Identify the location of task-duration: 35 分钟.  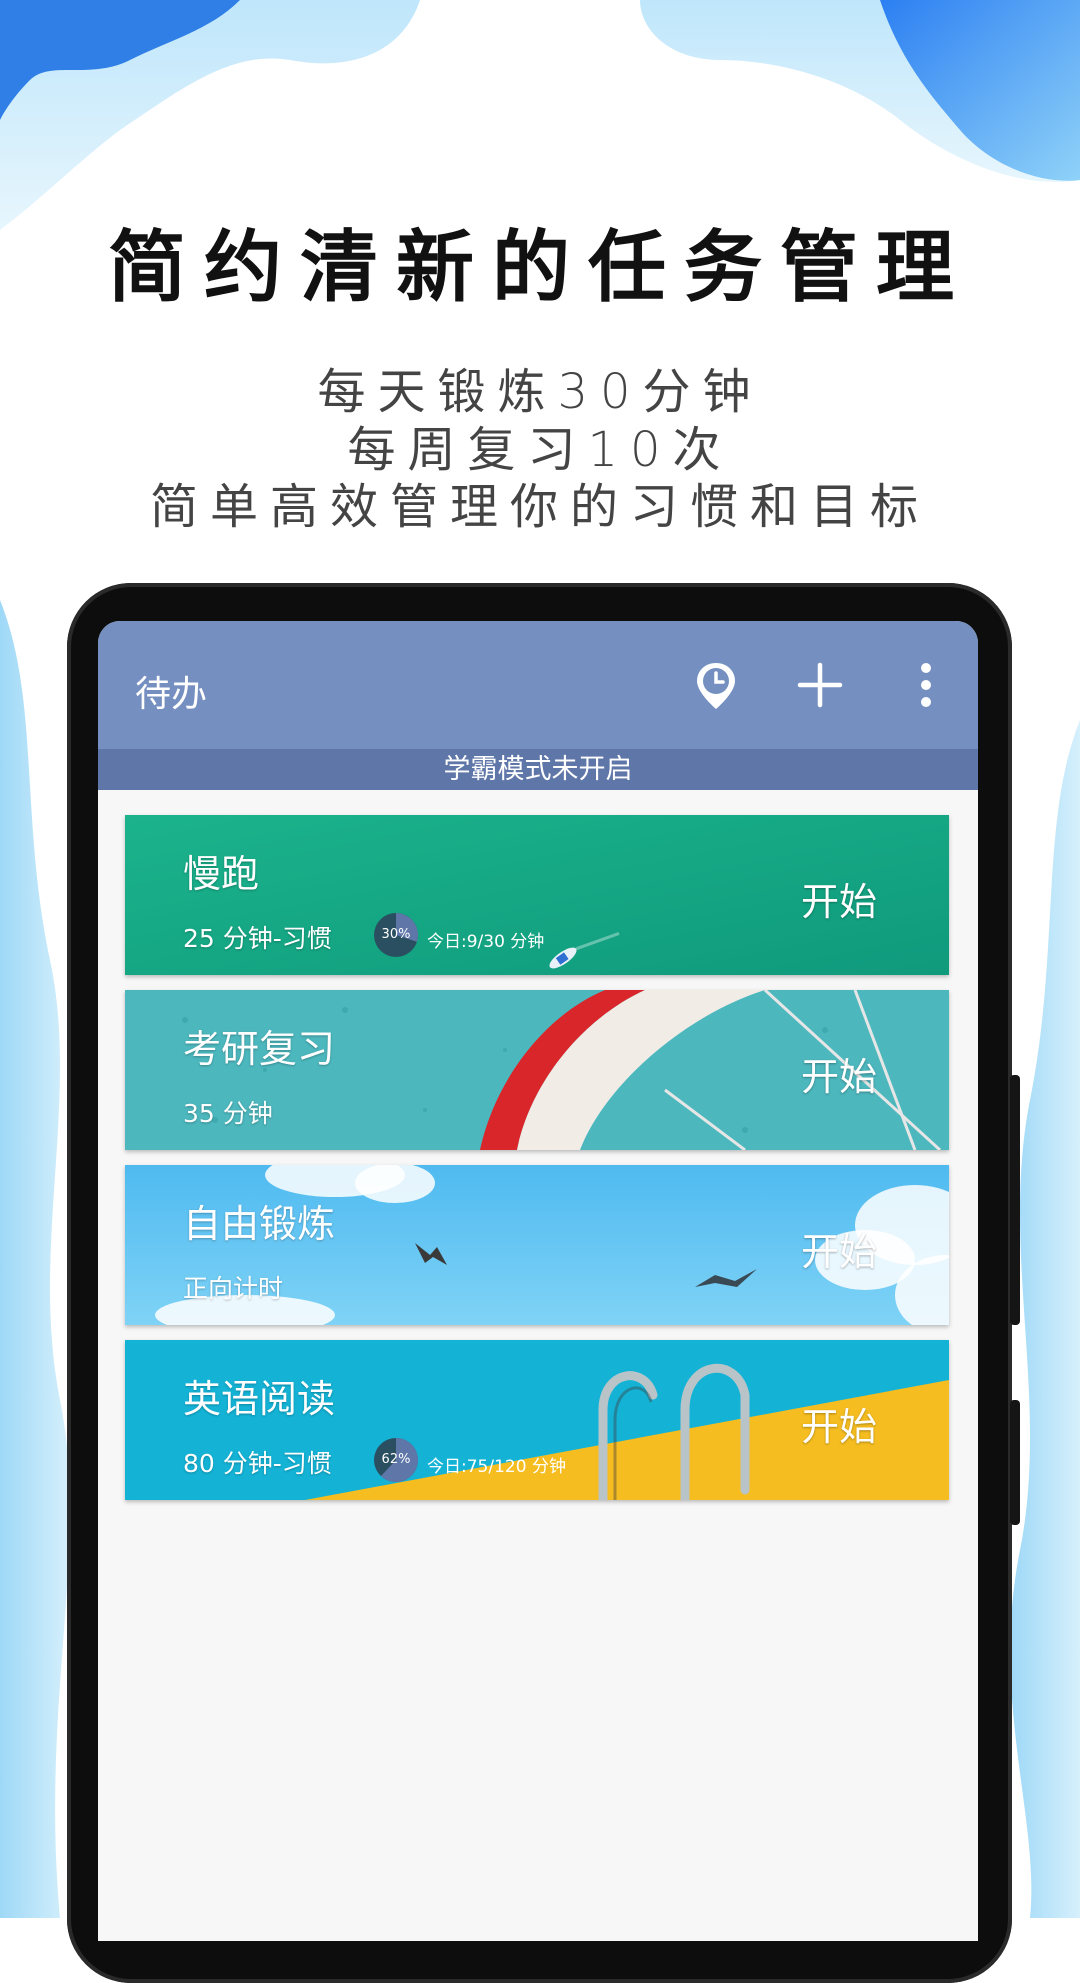
(228, 1113).